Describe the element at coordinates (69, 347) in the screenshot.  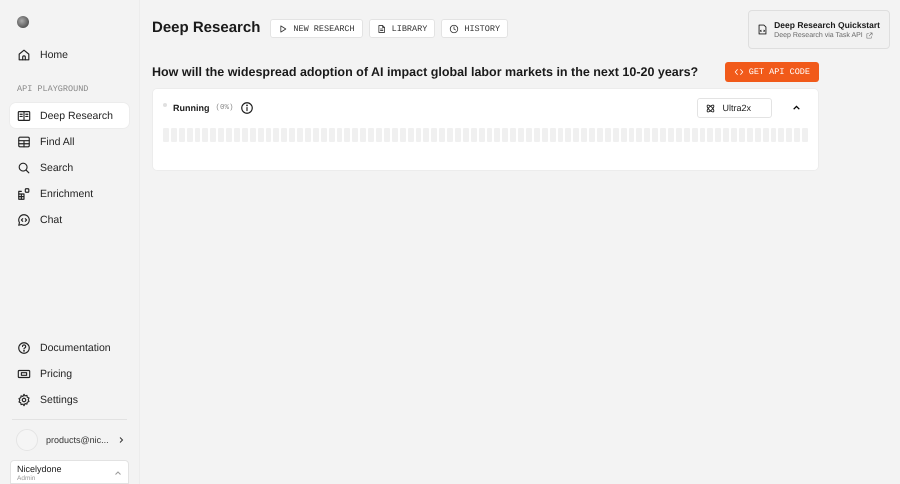
I see `sidebar-item: Documentation` at that location.